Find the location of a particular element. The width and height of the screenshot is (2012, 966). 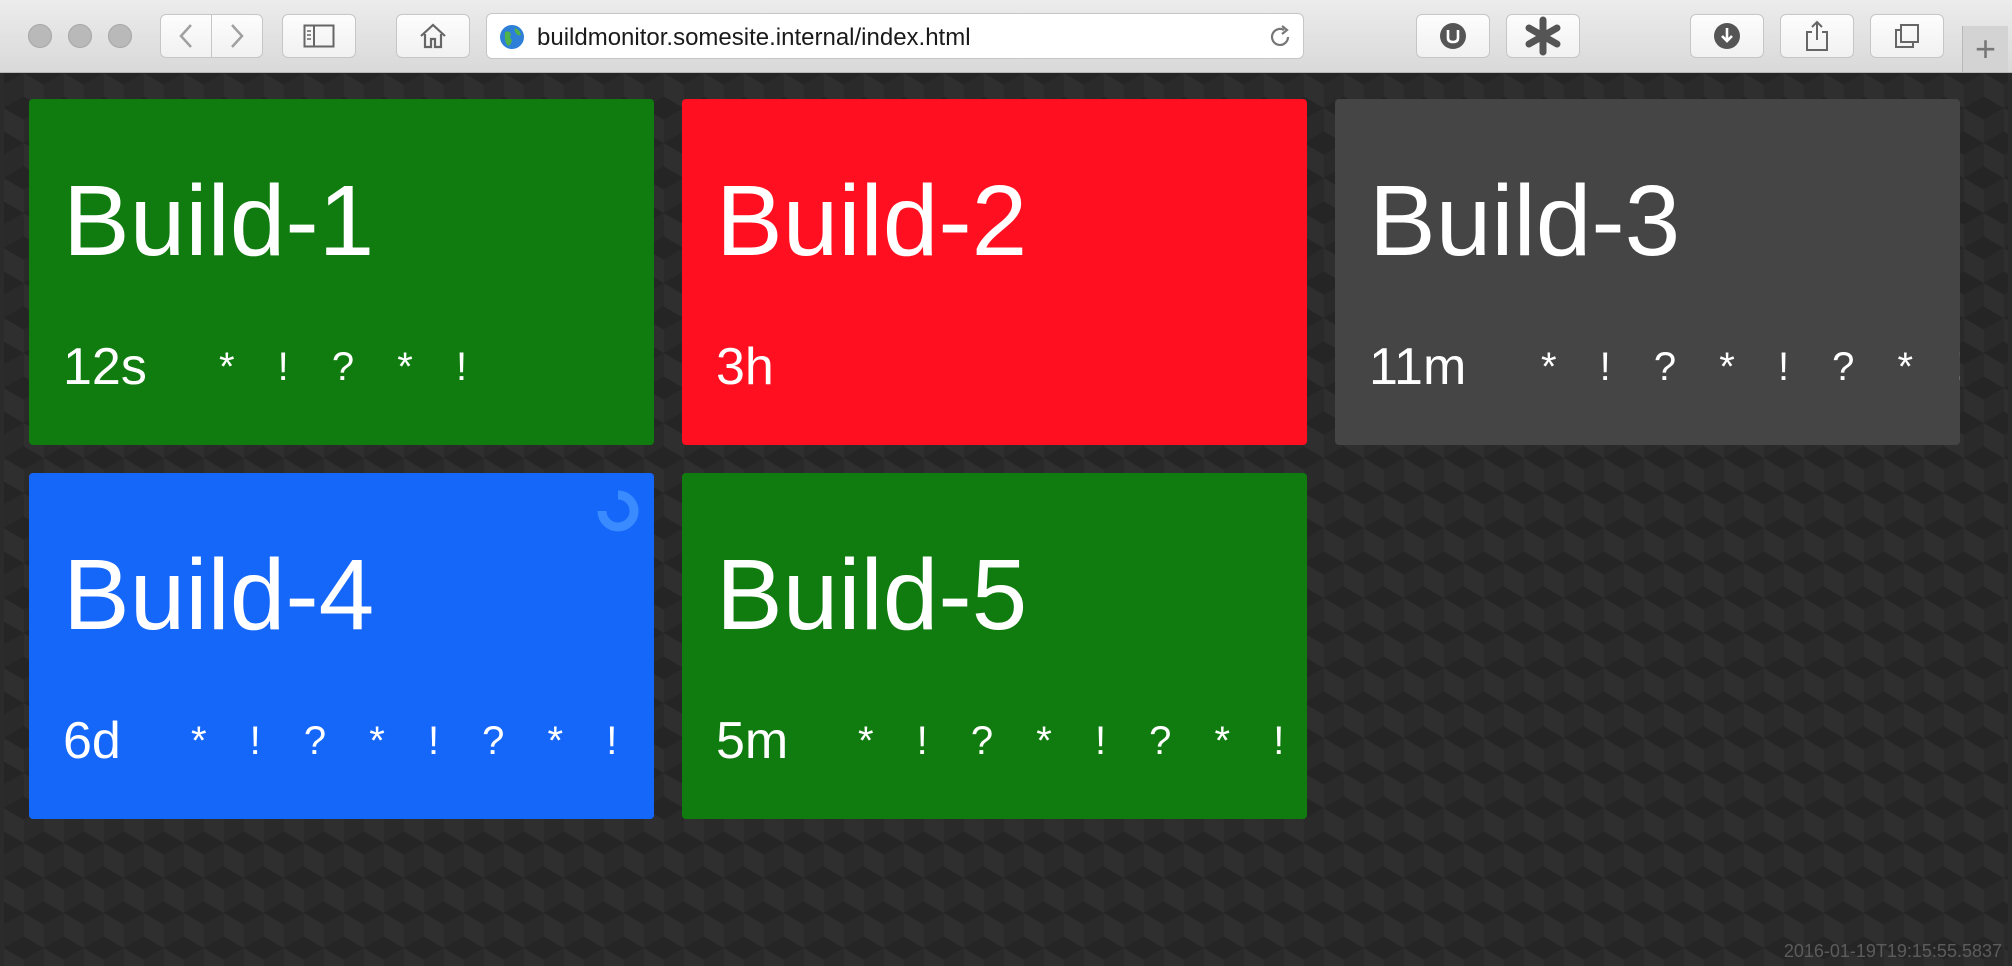

build-duration: 11m is located at coordinates (1418, 367).